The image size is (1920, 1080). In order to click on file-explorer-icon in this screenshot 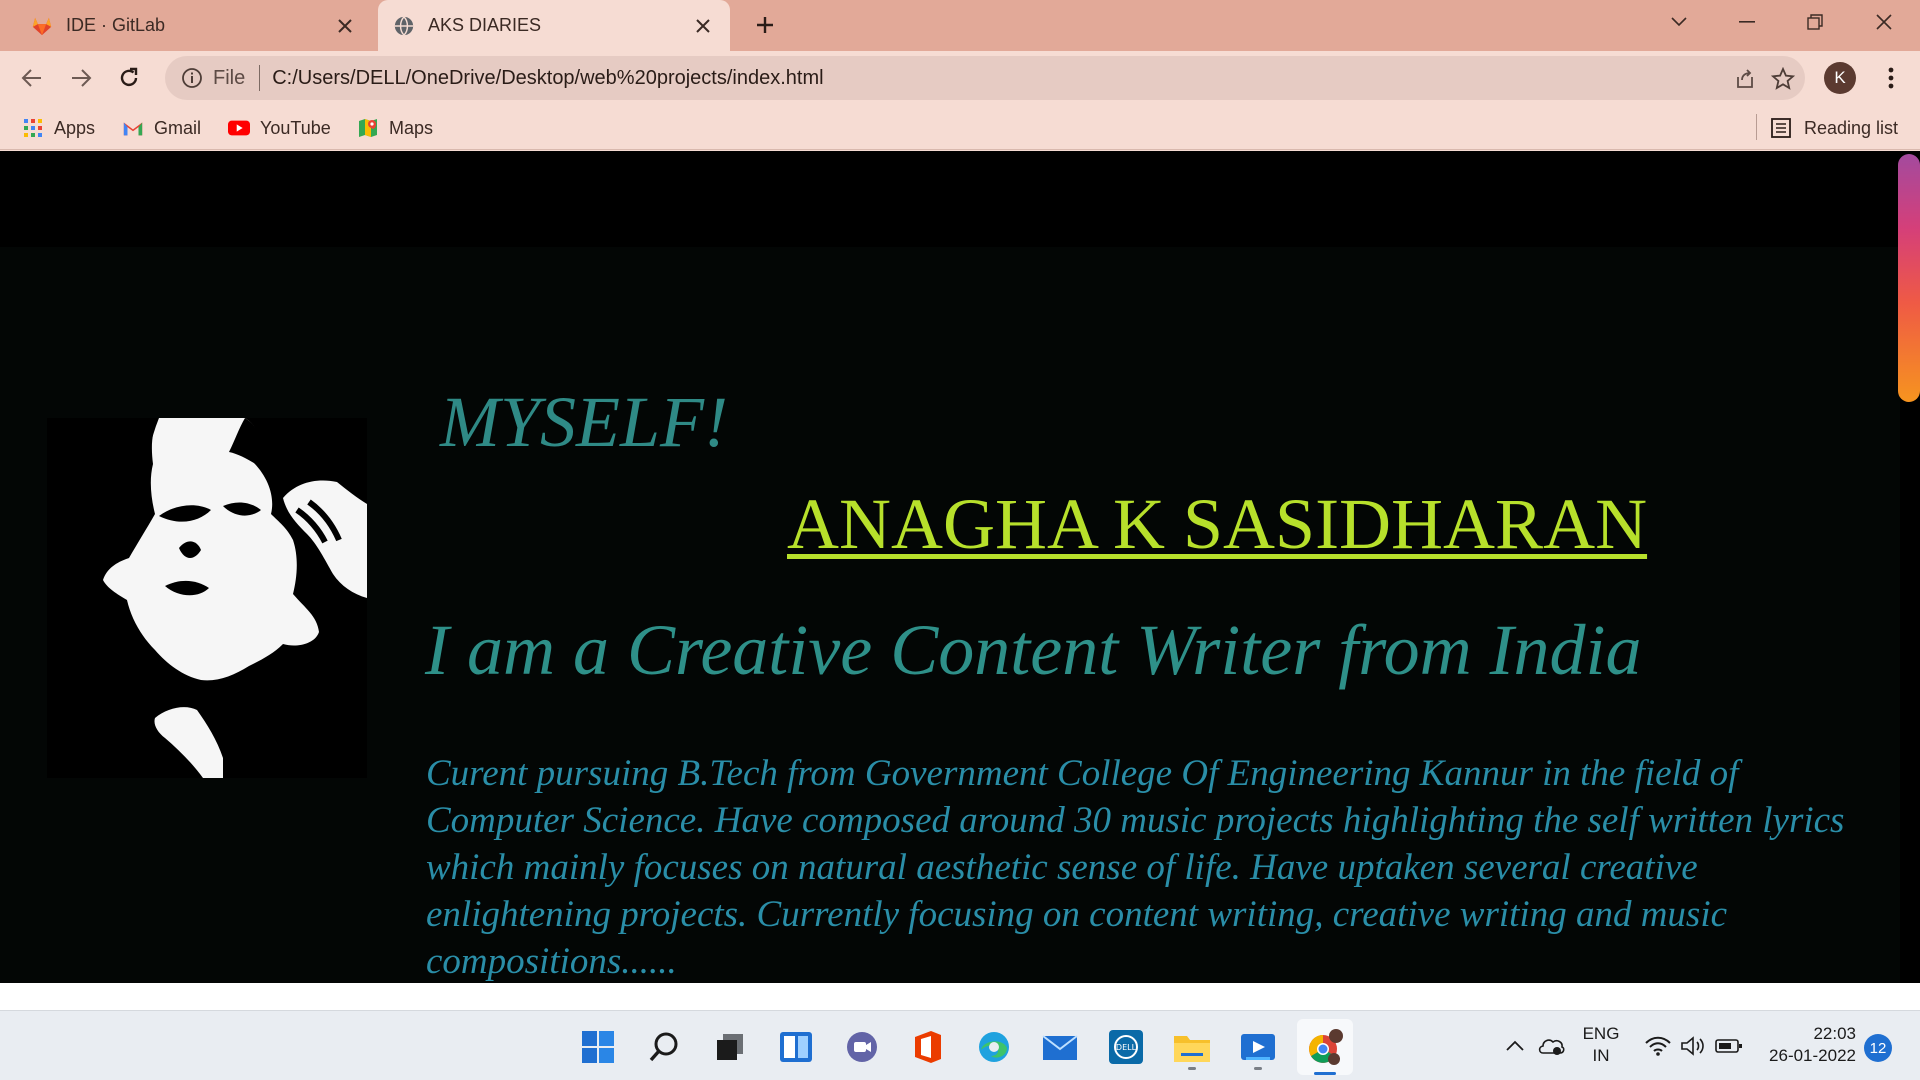, I will do `click(1192, 1047)`.